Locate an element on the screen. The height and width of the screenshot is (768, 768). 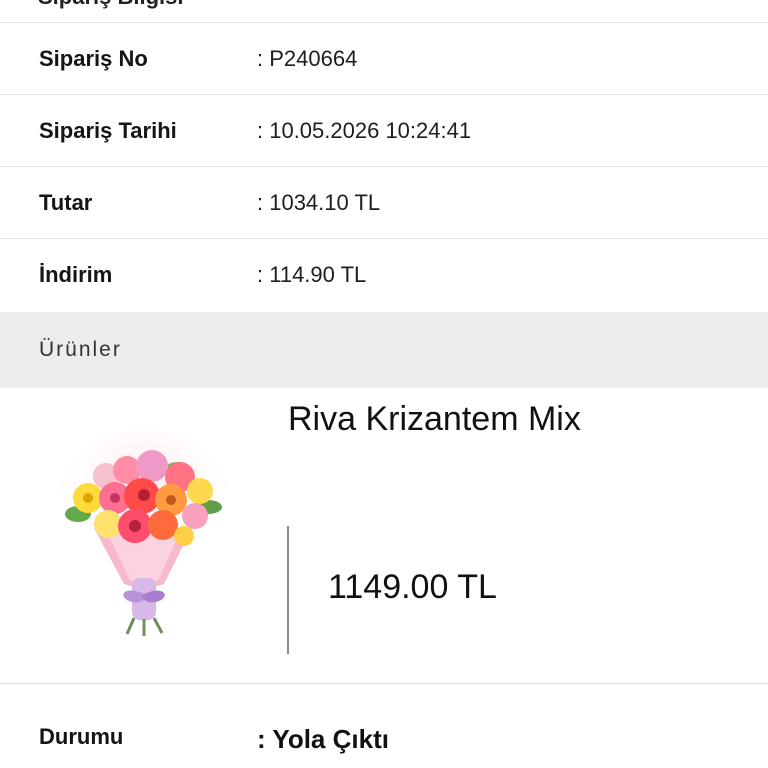
order-status-label: Durumu is located at coordinates (81, 736).